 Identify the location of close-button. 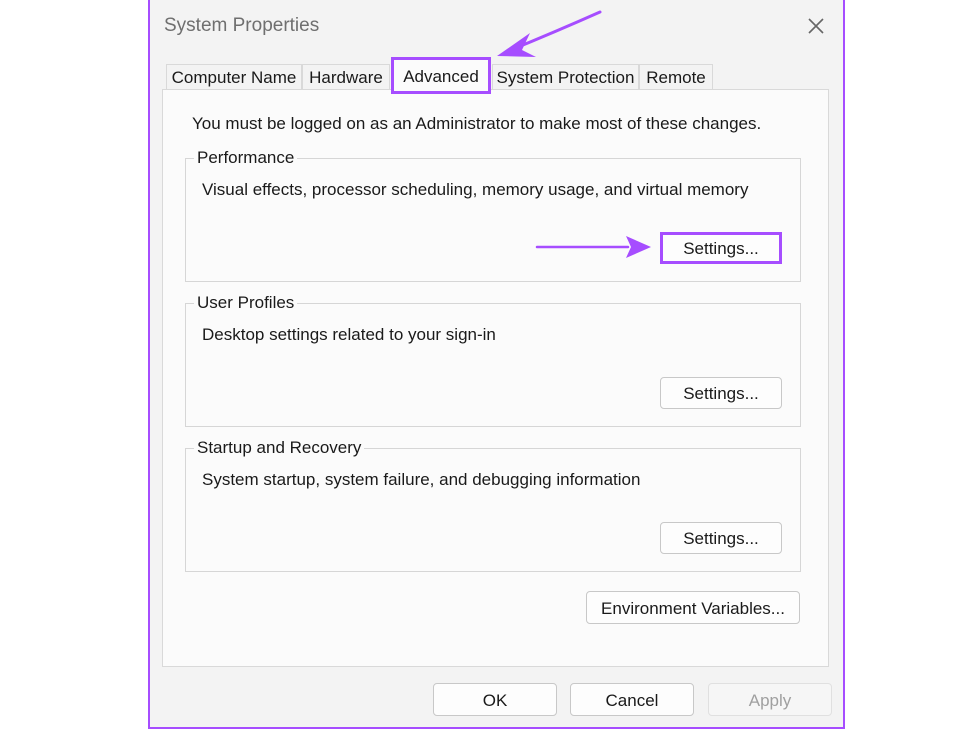
(816, 26).